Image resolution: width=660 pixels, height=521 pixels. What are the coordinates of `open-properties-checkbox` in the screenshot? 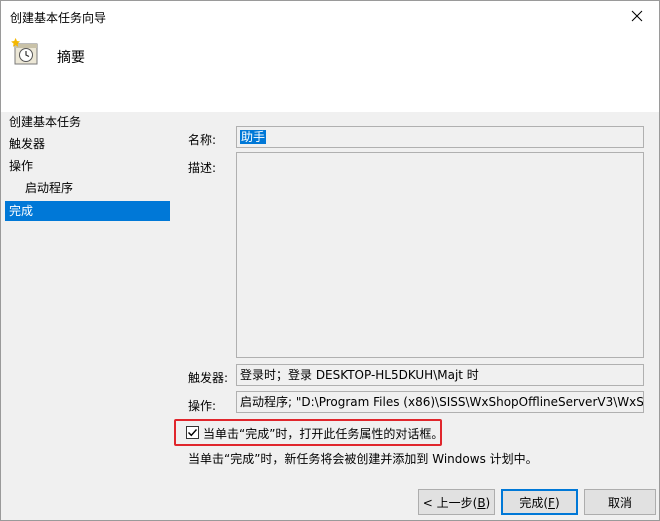 It's located at (192, 432).